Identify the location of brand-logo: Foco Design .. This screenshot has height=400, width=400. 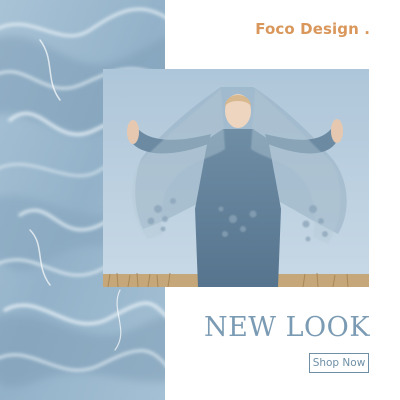
(312, 29).